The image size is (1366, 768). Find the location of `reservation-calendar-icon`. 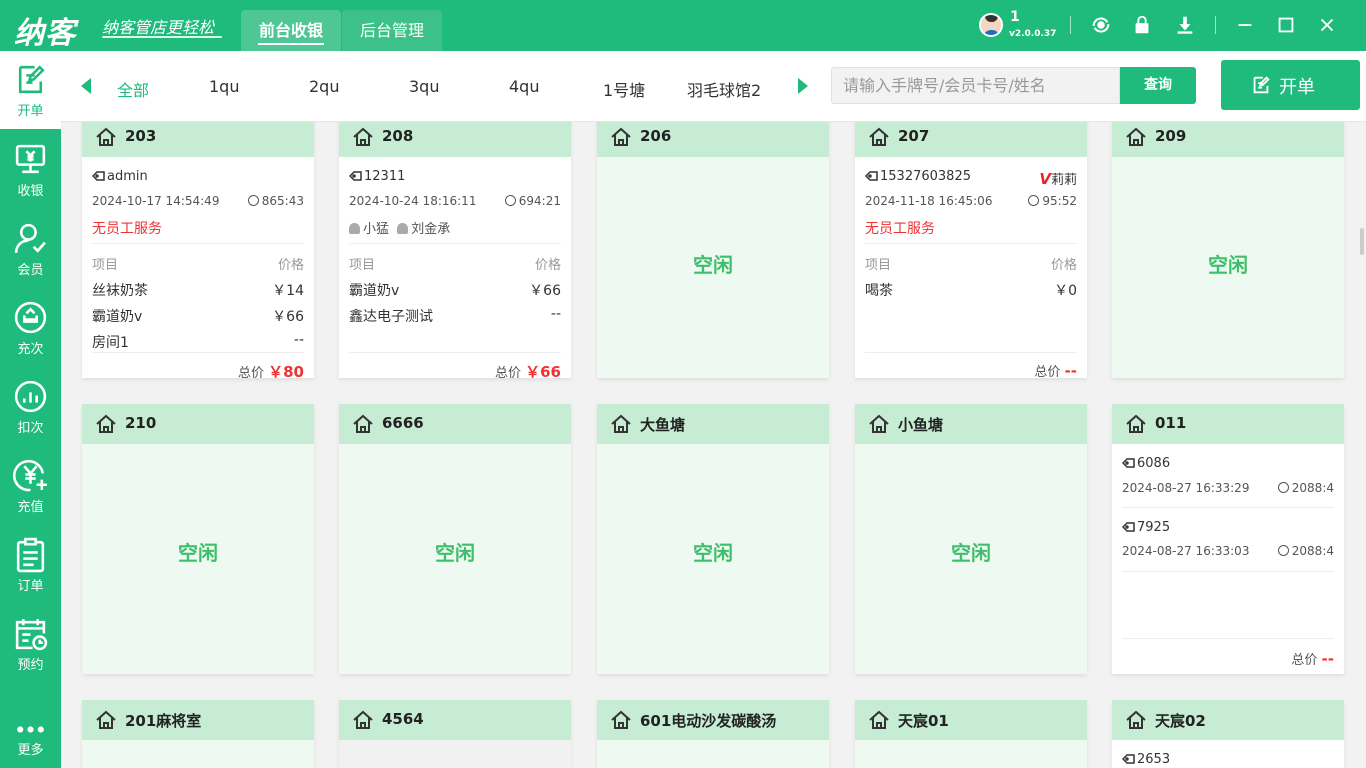

reservation-calendar-icon is located at coordinates (30, 633).